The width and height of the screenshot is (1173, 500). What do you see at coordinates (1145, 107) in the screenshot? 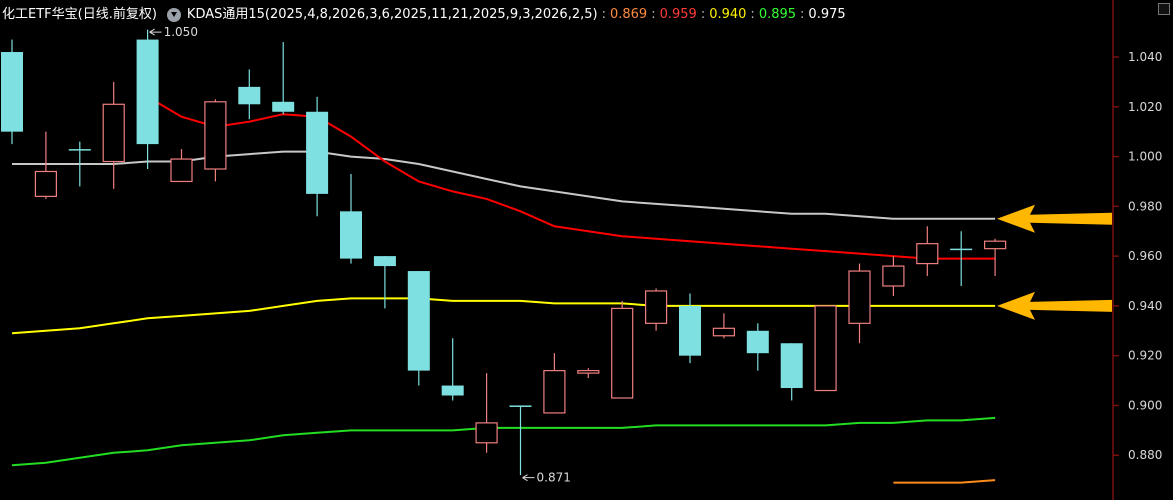
I see `tick-label: 1.020` at bounding box center [1145, 107].